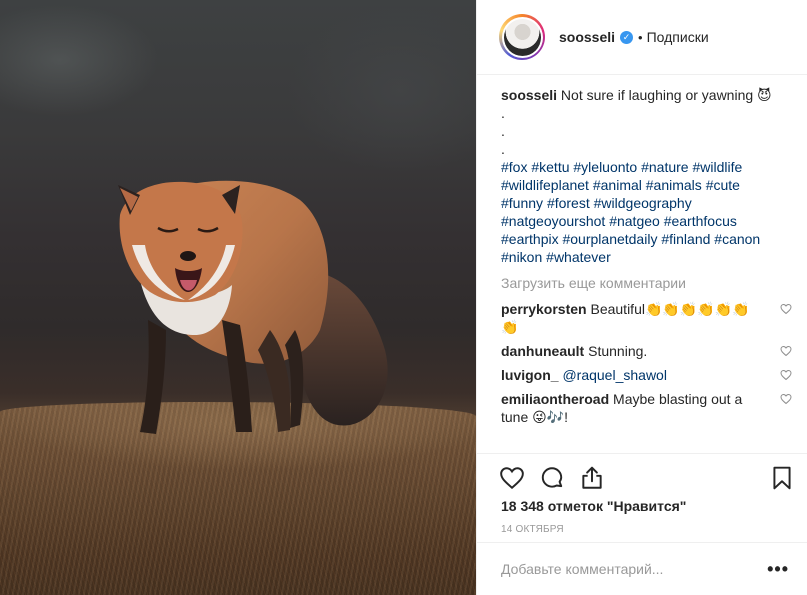  I want to click on hashtag-line: #nikon #whatever, so click(648, 257).